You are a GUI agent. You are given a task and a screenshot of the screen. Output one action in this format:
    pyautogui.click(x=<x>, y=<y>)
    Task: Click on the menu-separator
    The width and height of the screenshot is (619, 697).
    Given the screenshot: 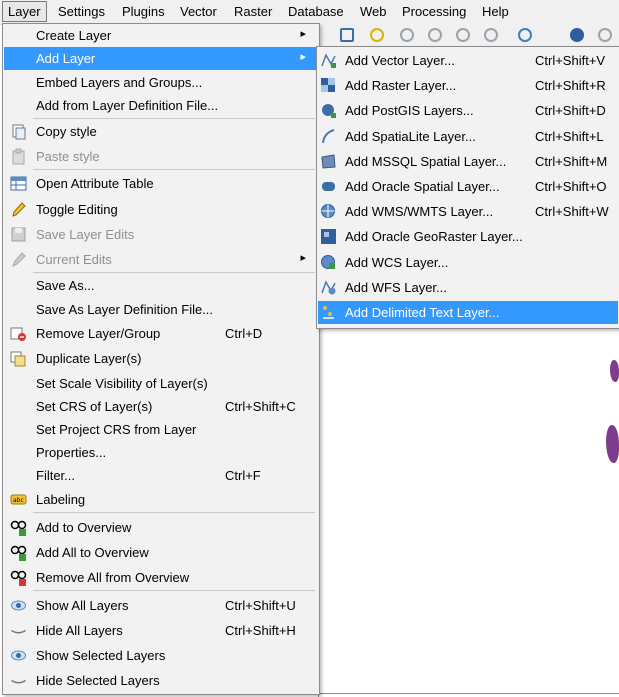 What is the action you would take?
    pyautogui.click(x=174, y=590)
    